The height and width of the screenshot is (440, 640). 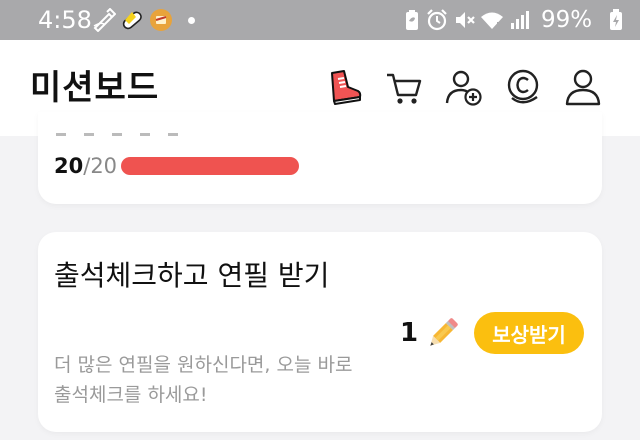 I want to click on page-title: 미션보드, so click(x=95, y=88).